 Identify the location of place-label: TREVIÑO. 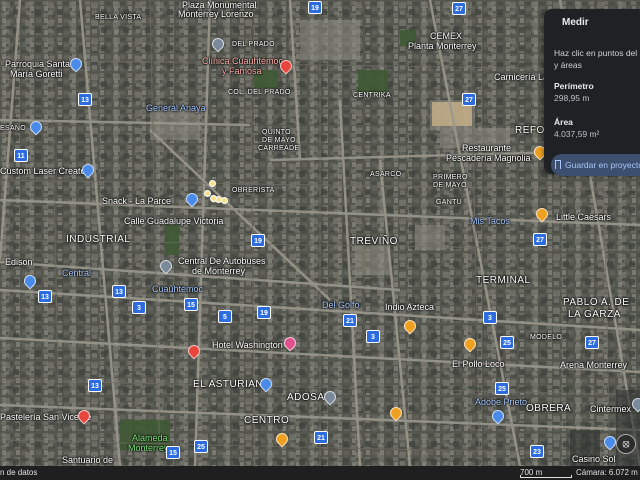
(374, 242).